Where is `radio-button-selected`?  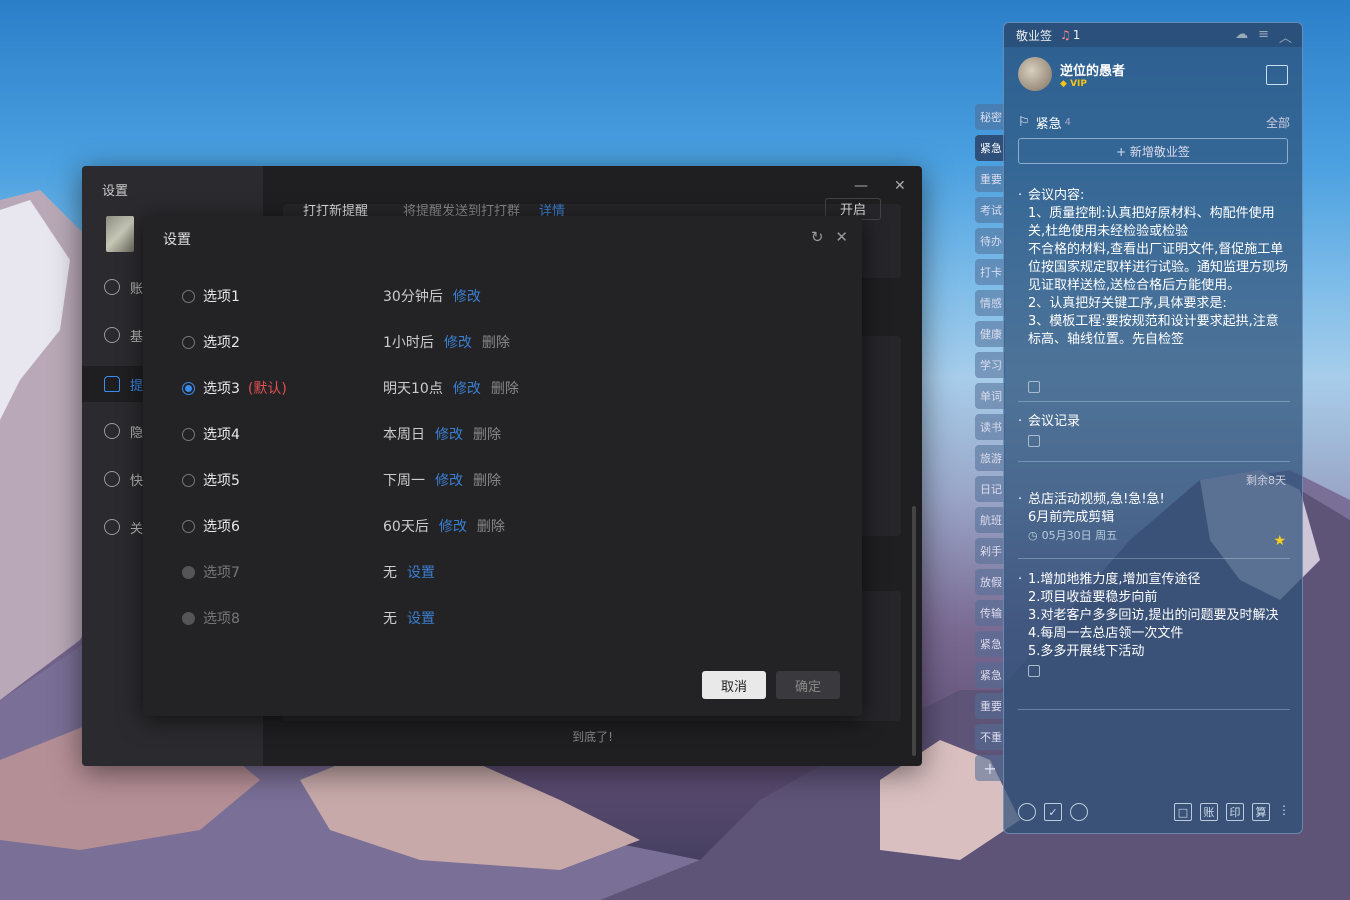
radio-button-selected is located at coordinates (188, 388).